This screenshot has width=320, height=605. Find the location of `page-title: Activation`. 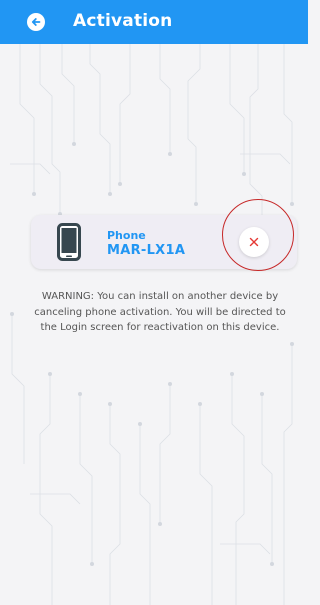

page-title: Activation is located at coordinates (123, 21).